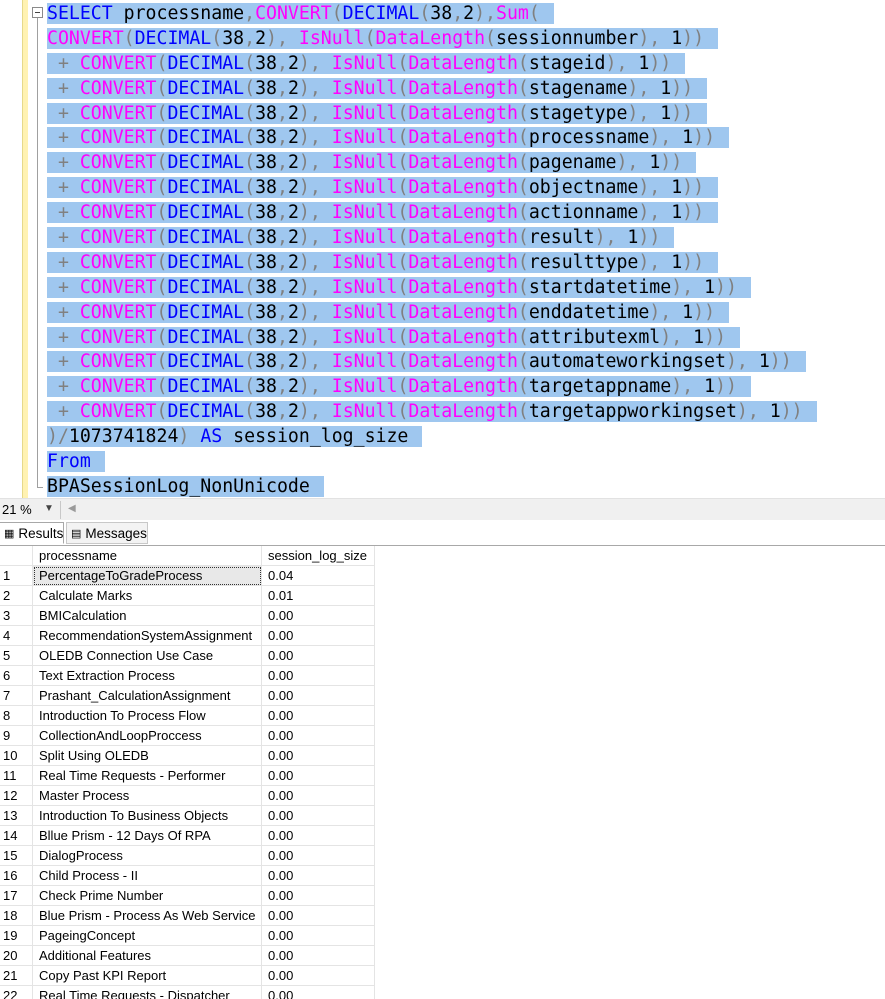  Describe the element at coordinates (147, 955) in the screenshot. I see `cell-processname: Additional Features` at that location.